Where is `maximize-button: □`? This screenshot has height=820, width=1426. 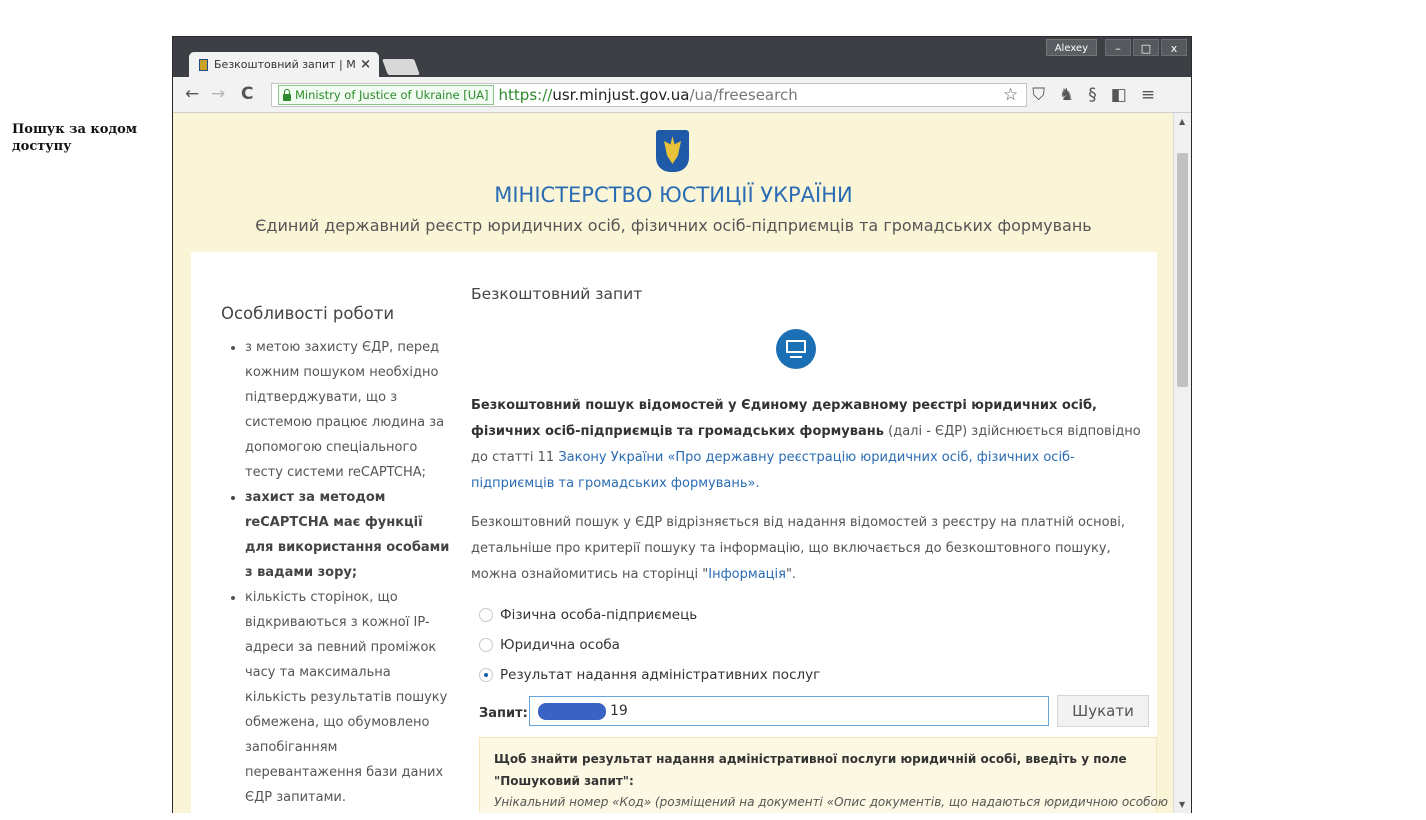 maximize-button: □ is located at coordinates (1146, 47).